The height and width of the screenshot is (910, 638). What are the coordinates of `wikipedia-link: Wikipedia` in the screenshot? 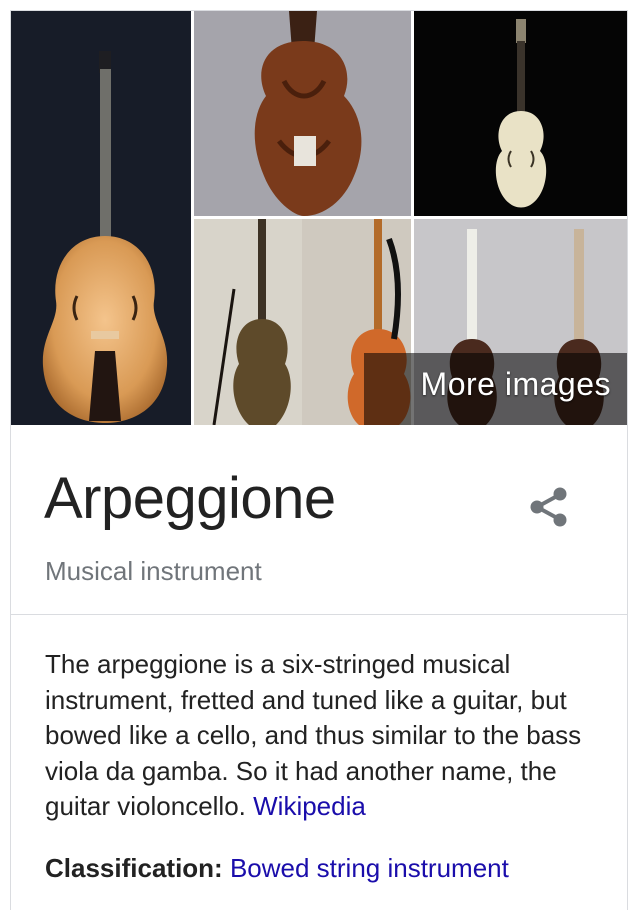 It's located at (309, 806).